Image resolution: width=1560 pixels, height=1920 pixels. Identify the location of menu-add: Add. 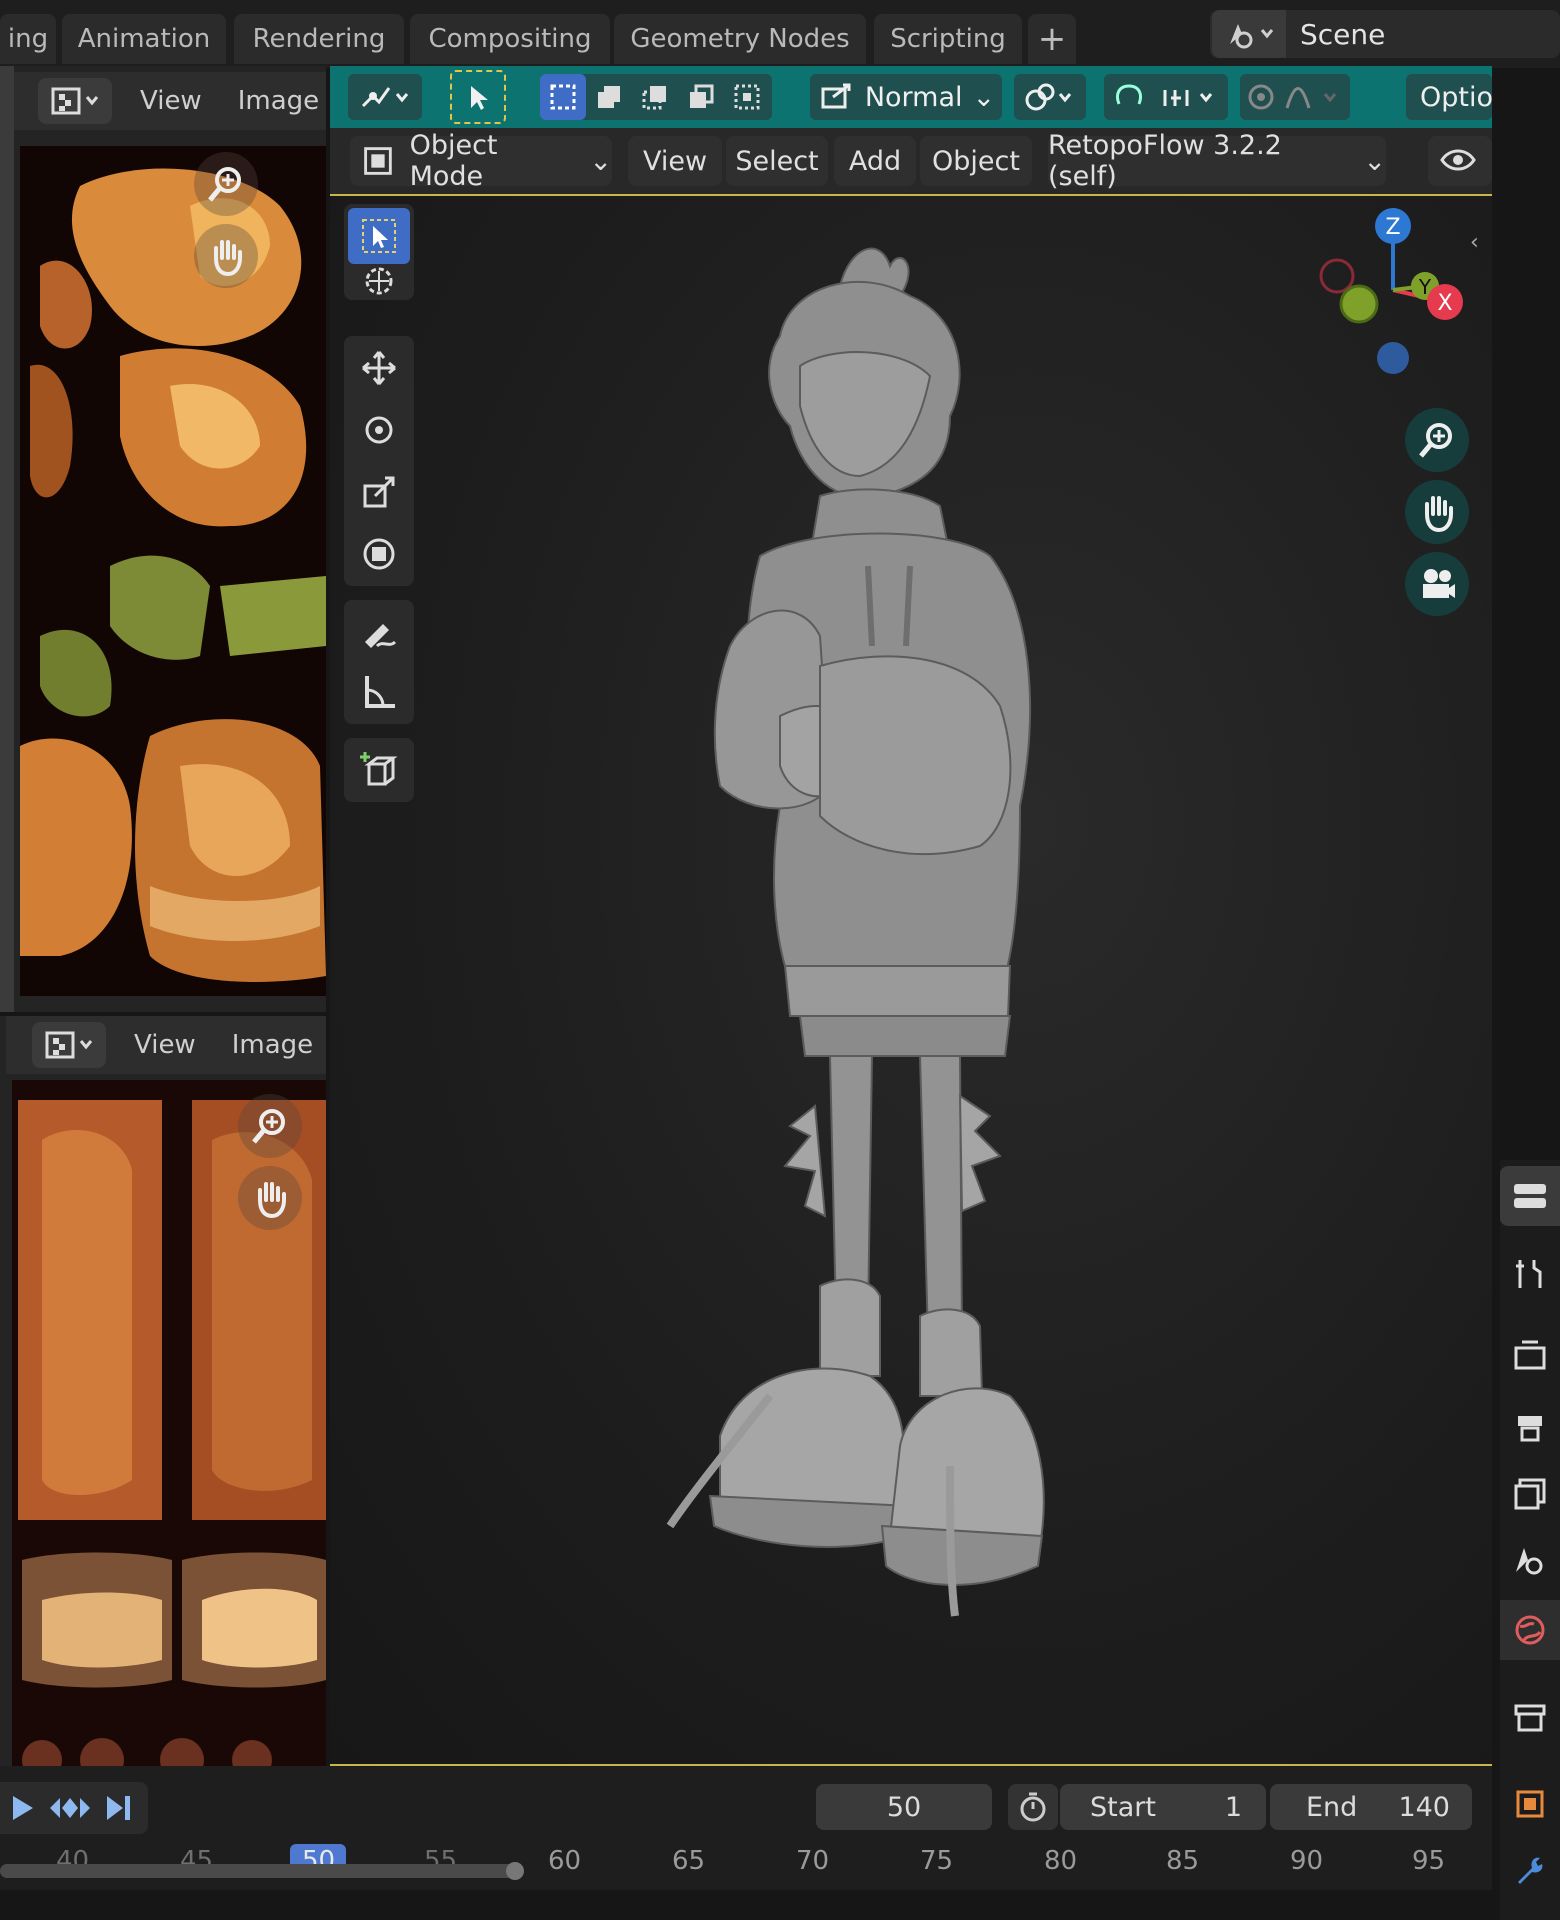
(875, 161).